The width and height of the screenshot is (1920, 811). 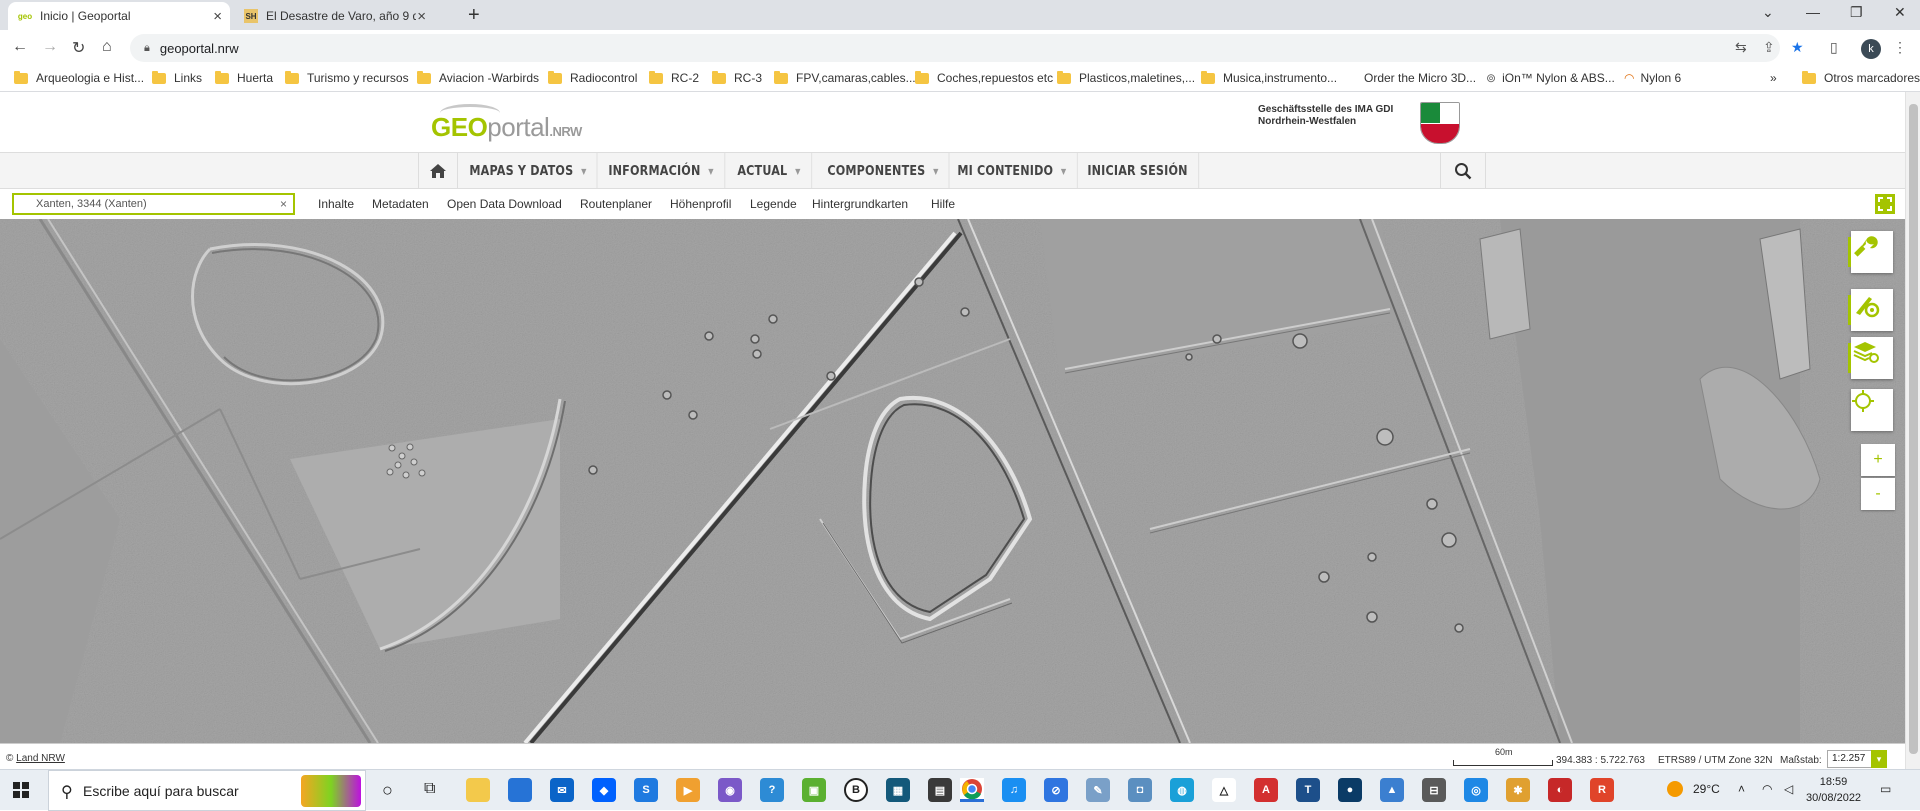 What do you see at coordinates (1182, 790) in the screenshot?
I see `app-globe-icon: ◍` at bounding box center [1182, 790].